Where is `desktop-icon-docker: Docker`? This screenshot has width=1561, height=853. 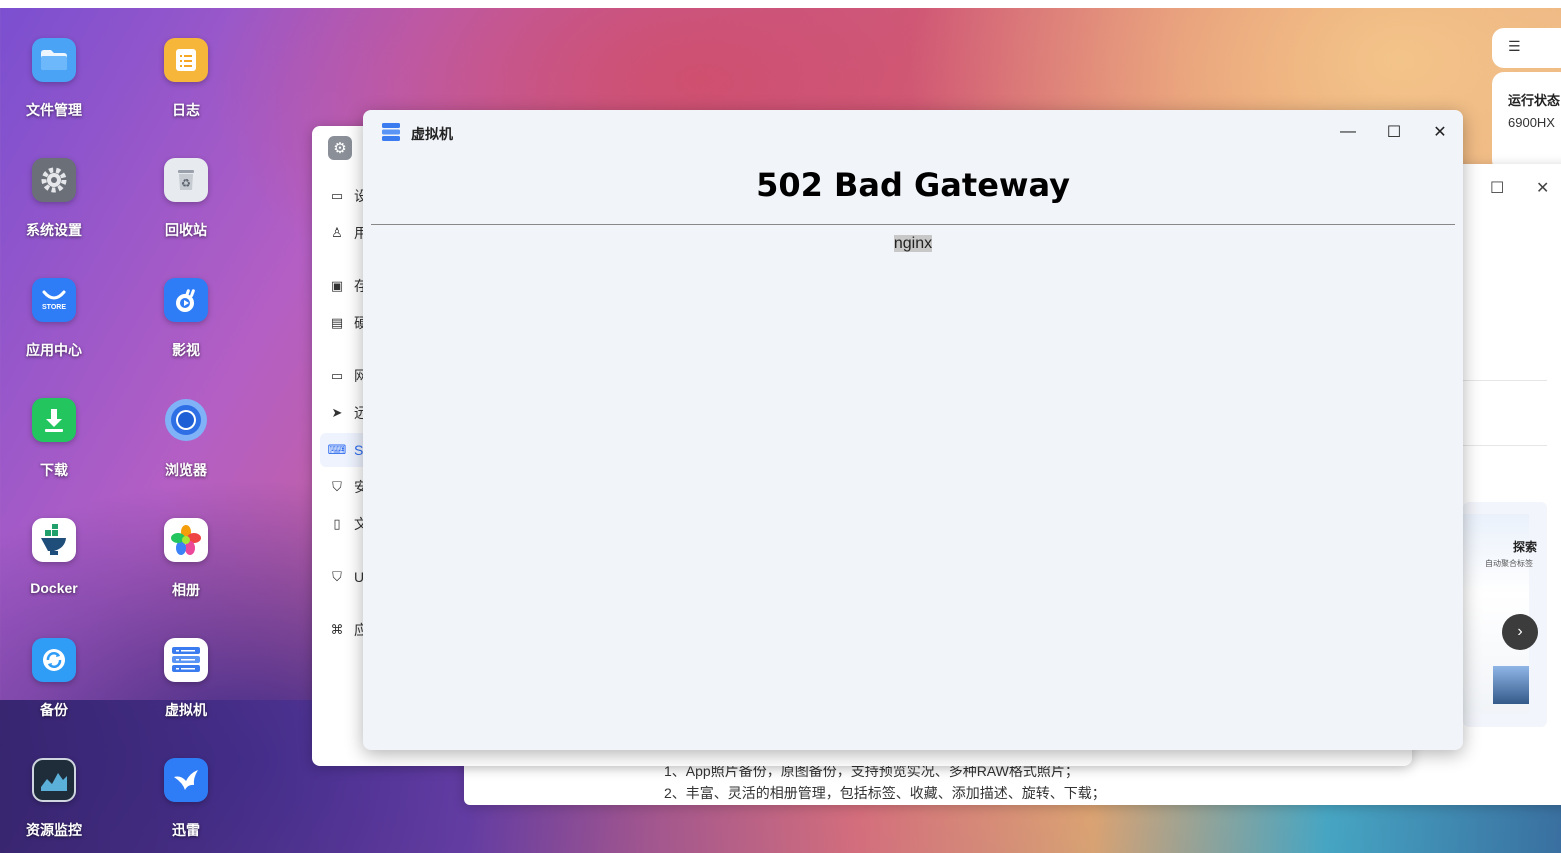
desktop-icon-docker: Docker is located at coordinates (54, 559).